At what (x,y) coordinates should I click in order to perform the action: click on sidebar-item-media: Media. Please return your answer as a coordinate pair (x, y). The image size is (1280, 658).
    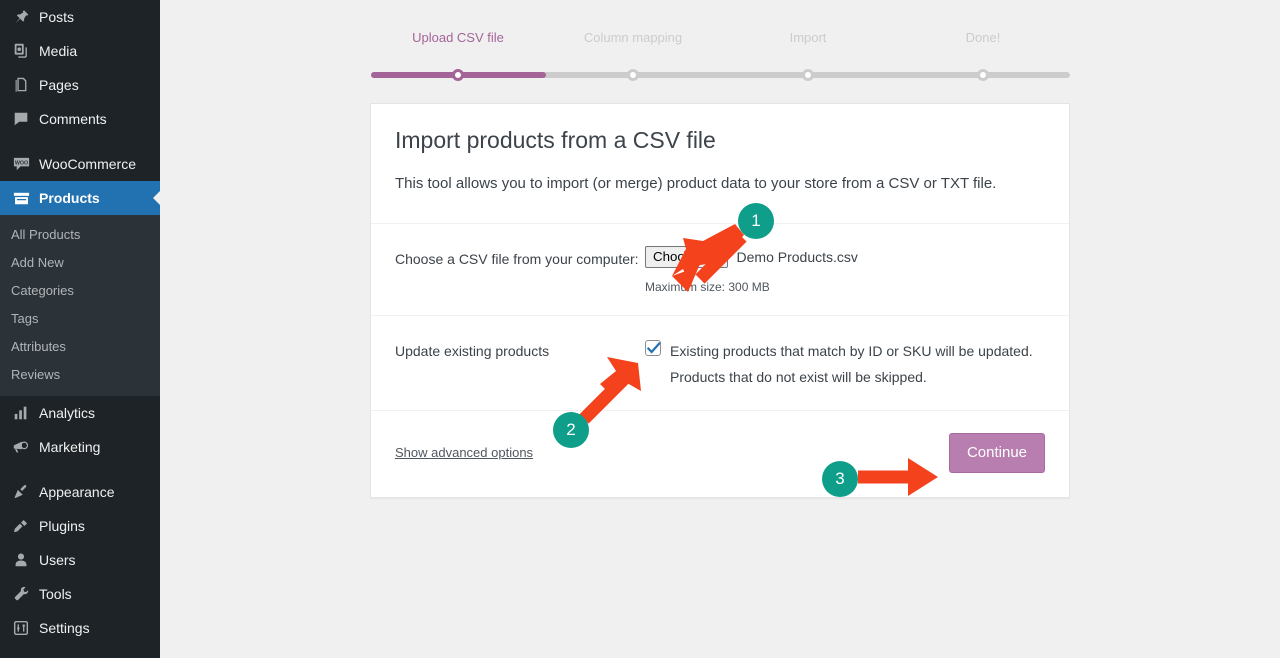
    Looking at the image, I should click on (80, 51).